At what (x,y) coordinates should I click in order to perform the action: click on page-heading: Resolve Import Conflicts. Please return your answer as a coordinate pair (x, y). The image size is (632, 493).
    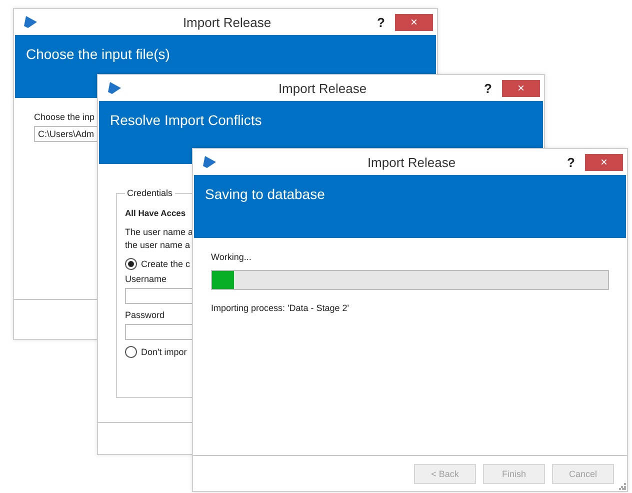
    Looking at the image, I should click on (186, 120).